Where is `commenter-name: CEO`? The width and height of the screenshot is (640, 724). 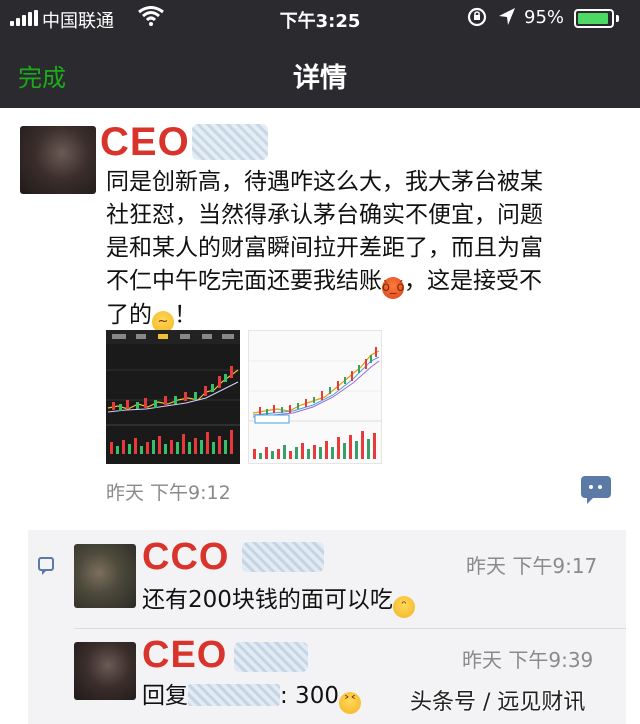 commenter-name: CEO is located at coordinates (184, 655).